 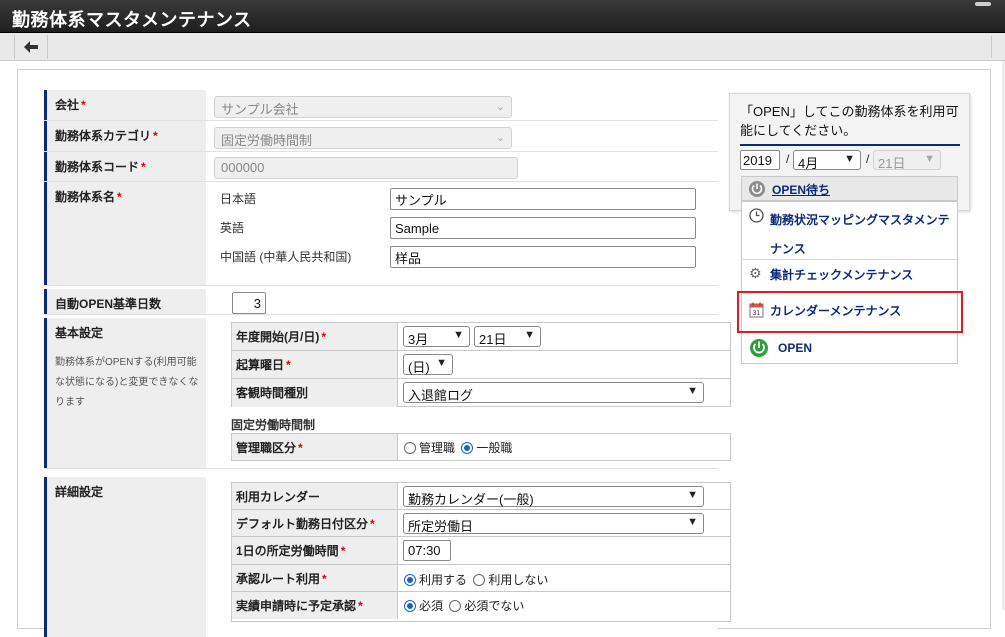 What do you see at coordinates (827, 160) in the screenshot?
I see `open-month-select: 4月 ▼` at bounding box center [827, 160].